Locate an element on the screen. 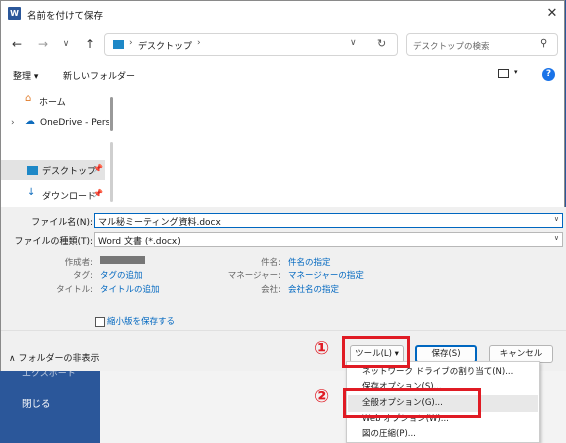  sidebar-item-home: ⌂ ホーム is located at coordinates (53, 101).